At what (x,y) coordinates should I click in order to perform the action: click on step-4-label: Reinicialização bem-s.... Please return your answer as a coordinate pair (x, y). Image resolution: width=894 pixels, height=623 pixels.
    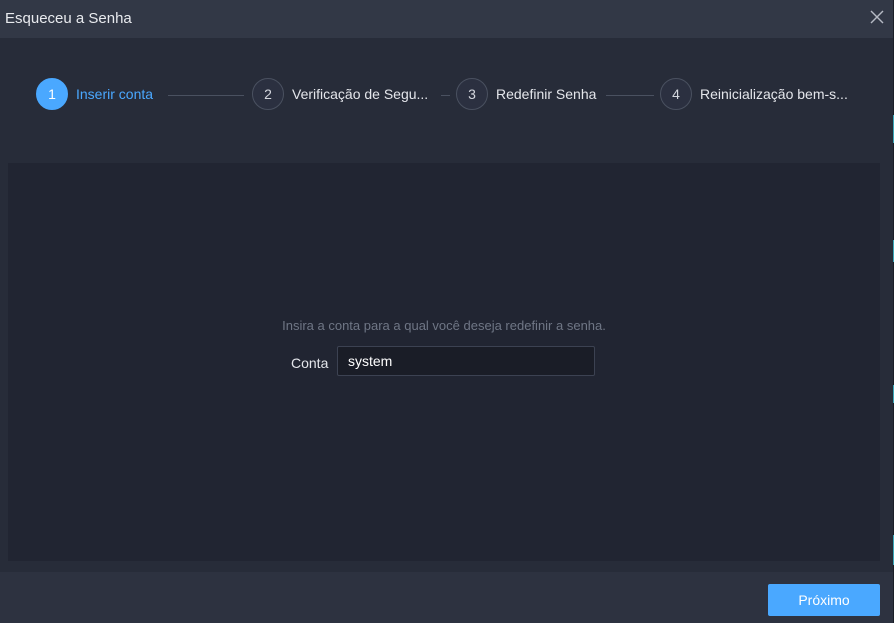
    Looking at the image, I should click on (774, 94).